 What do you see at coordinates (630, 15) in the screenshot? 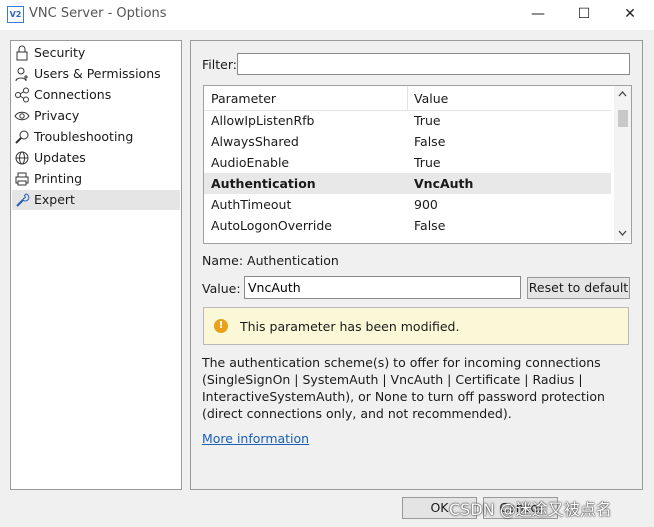
I see `close-button: ✕` at bounding box center [630, 15].